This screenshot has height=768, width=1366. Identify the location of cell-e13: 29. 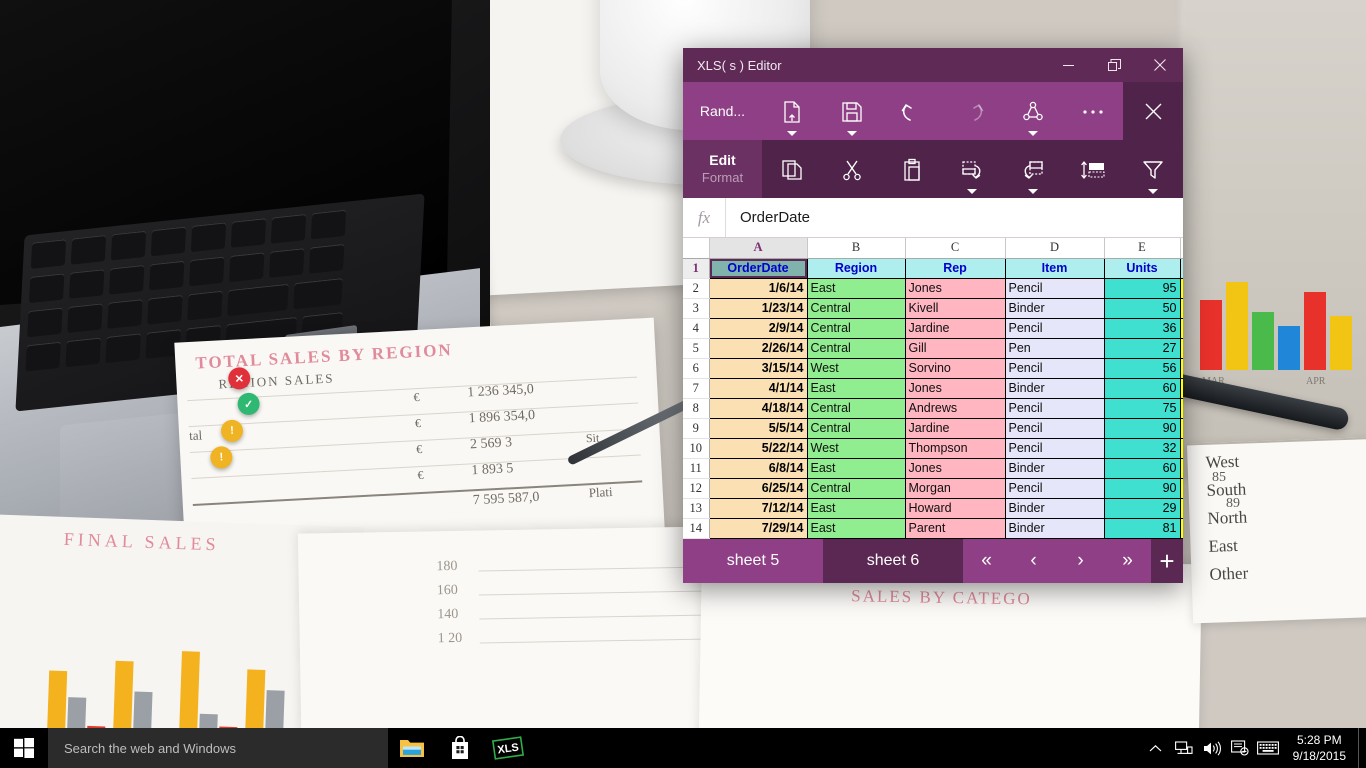
(1142, 508).